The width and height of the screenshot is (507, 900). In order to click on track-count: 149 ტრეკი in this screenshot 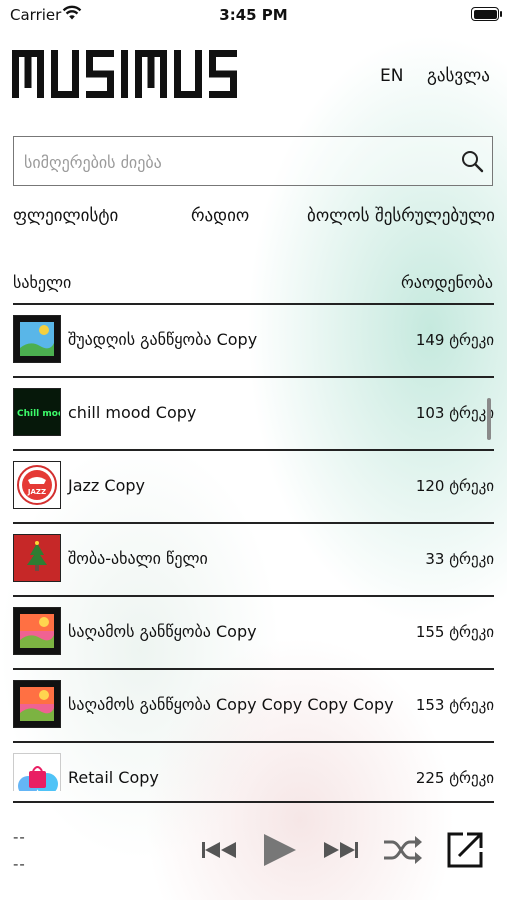, I will do `click(454, 340)`.